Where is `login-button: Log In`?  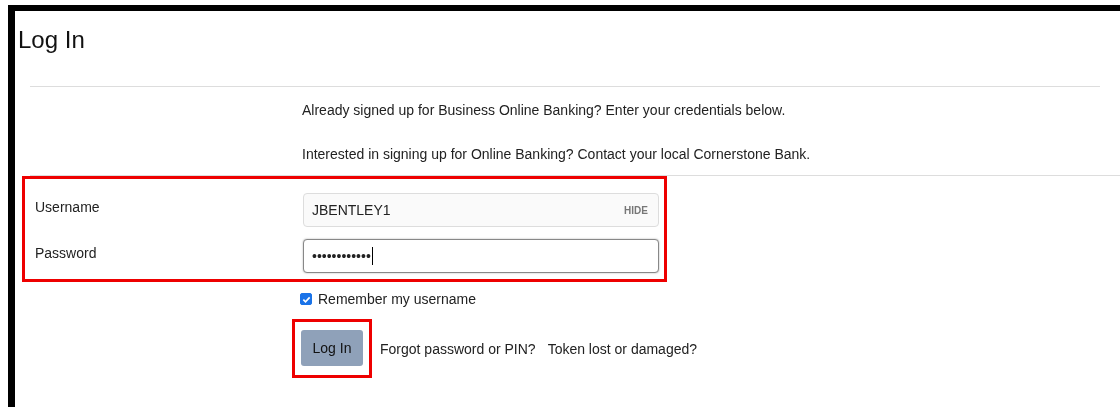
login-button: Log In is located at coordinates (332, 348).